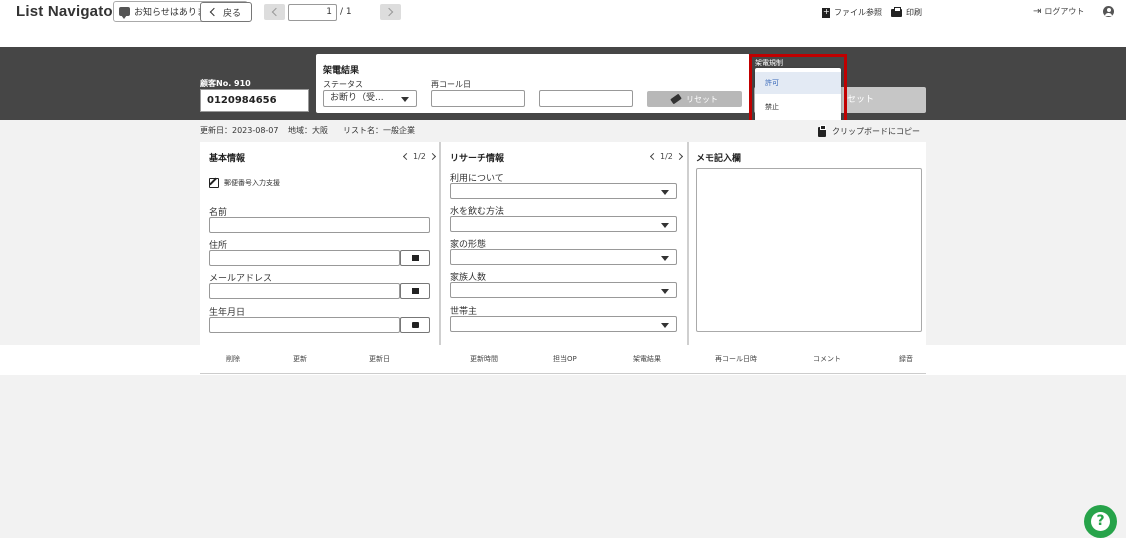 This screenshot has height=538, width=1126. Describe the element at coordinates (304, 325) in the screenshot. I see `birthday-input` at that location.